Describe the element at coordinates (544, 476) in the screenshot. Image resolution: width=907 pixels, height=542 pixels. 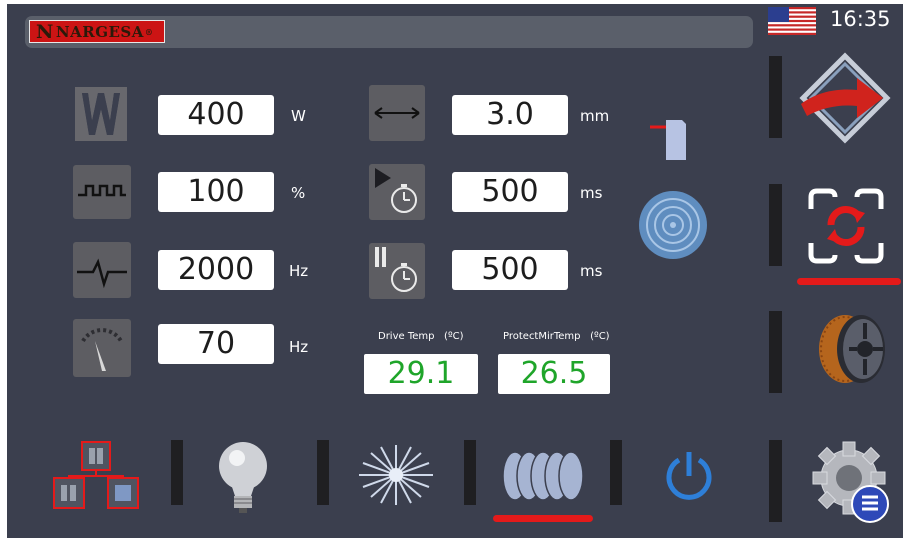
I see `seam-weld-icon` at that location.